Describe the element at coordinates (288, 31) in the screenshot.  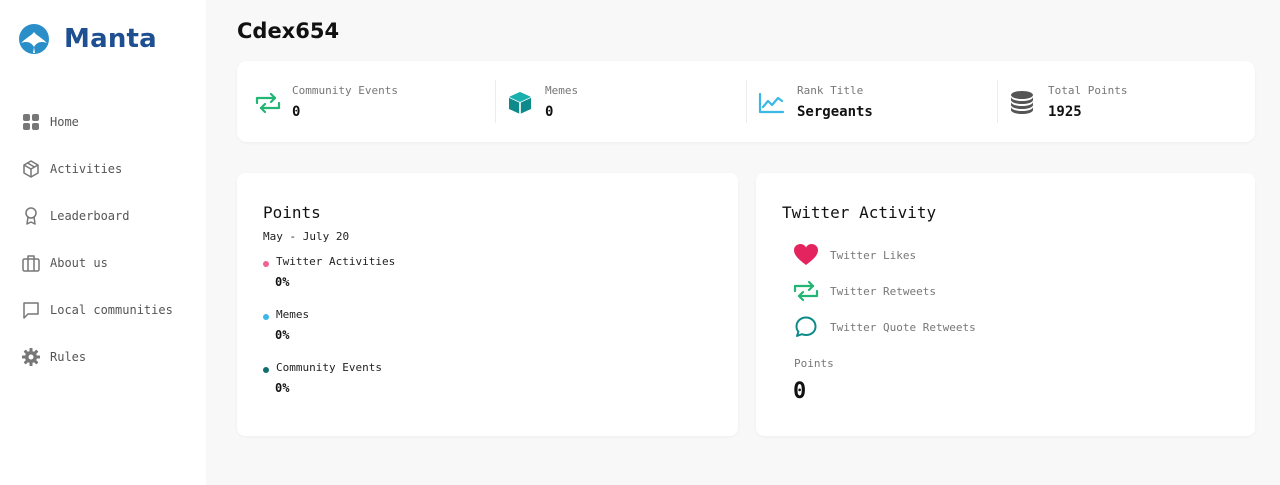
I see `page-title: Cdex654` at that location.